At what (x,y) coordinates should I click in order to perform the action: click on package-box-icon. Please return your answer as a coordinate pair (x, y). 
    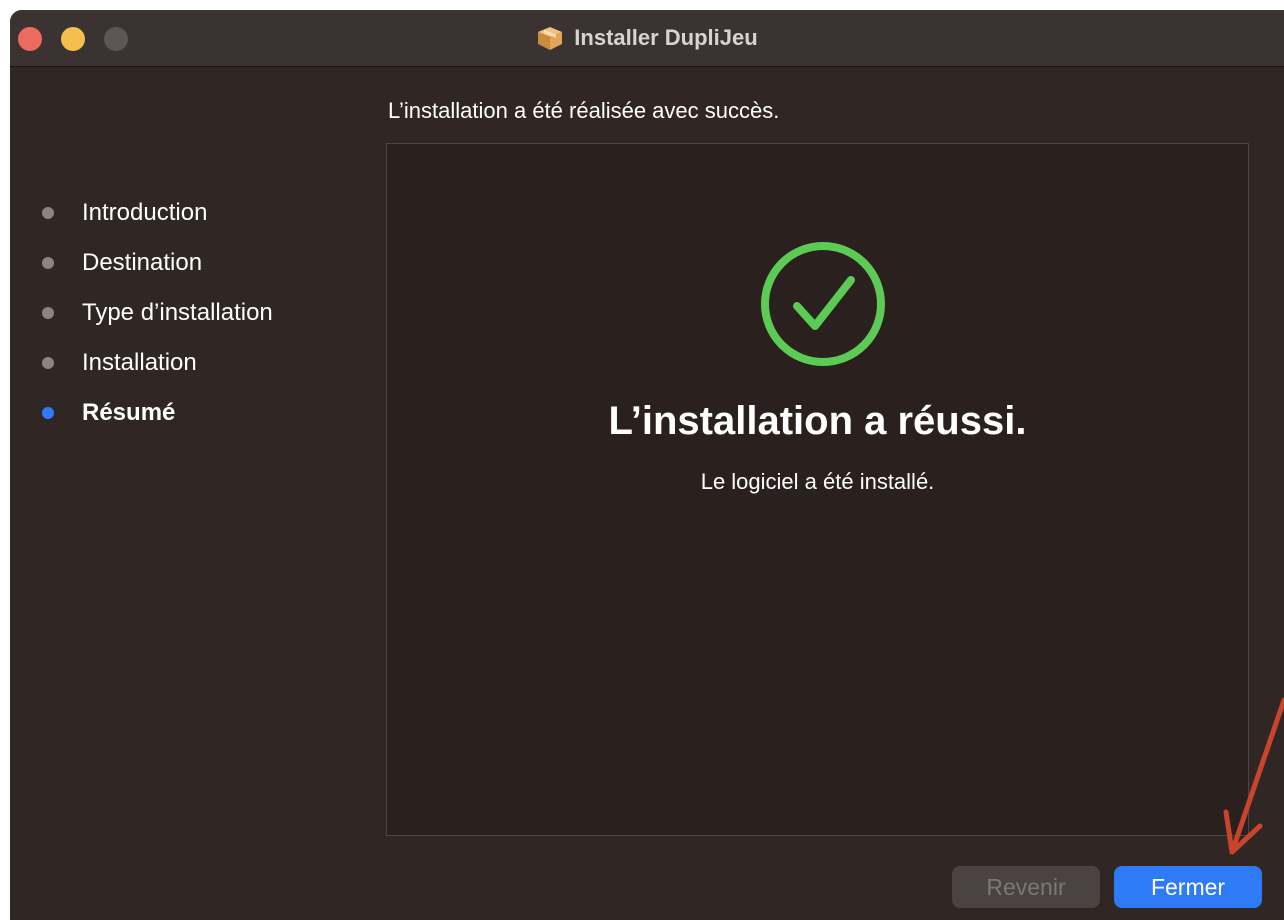
    Looking at the image, I should click on (550, 38).